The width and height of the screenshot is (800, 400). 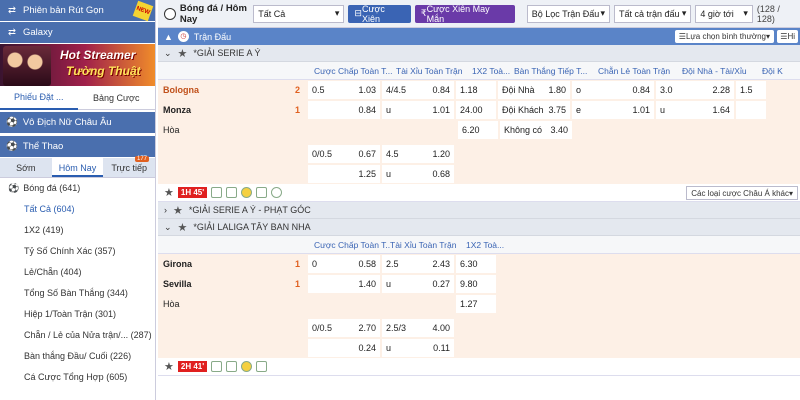 I want to click on hot-streamer-banner: Hot Streamer Tường Thuật, so click(x=77, y=65).